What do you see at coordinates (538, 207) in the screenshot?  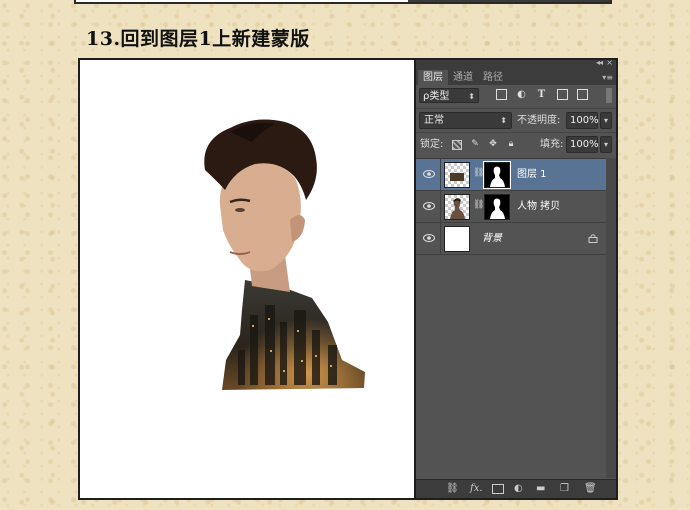 I see `layer-name: 人物 拷贝` at bounding box center [538, 207].